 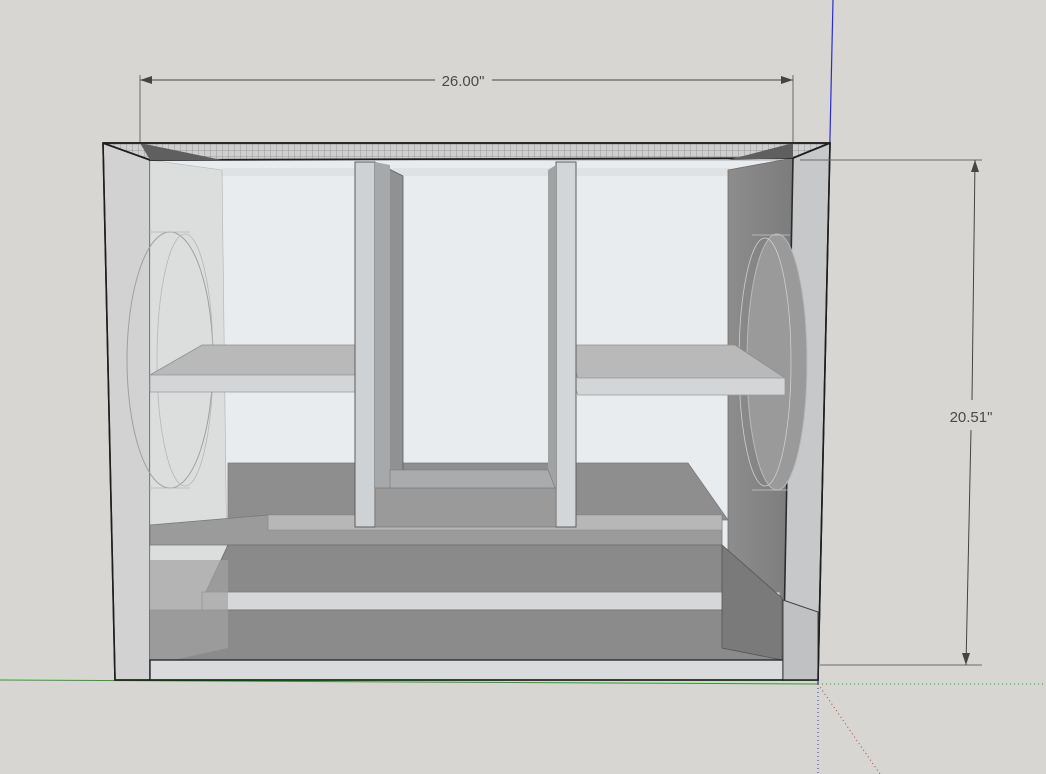 What do you see at coordinates (126, 411) in the screenshot?
I see `left-wall-outer` at bounding box center [126, 411].